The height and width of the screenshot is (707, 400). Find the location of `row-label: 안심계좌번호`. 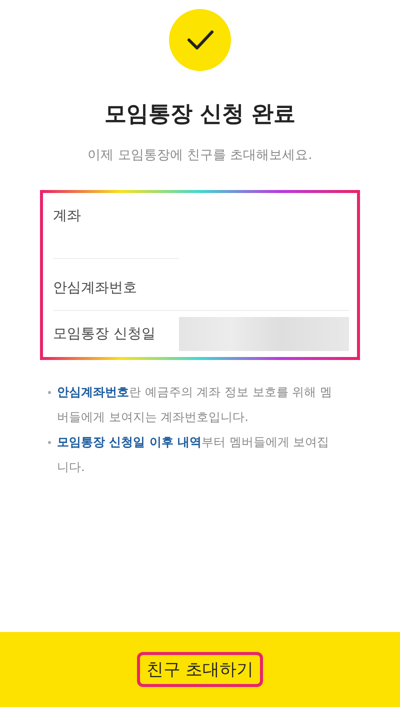

row-label: 안심계좌번호 is located at coordinates (95, 287).